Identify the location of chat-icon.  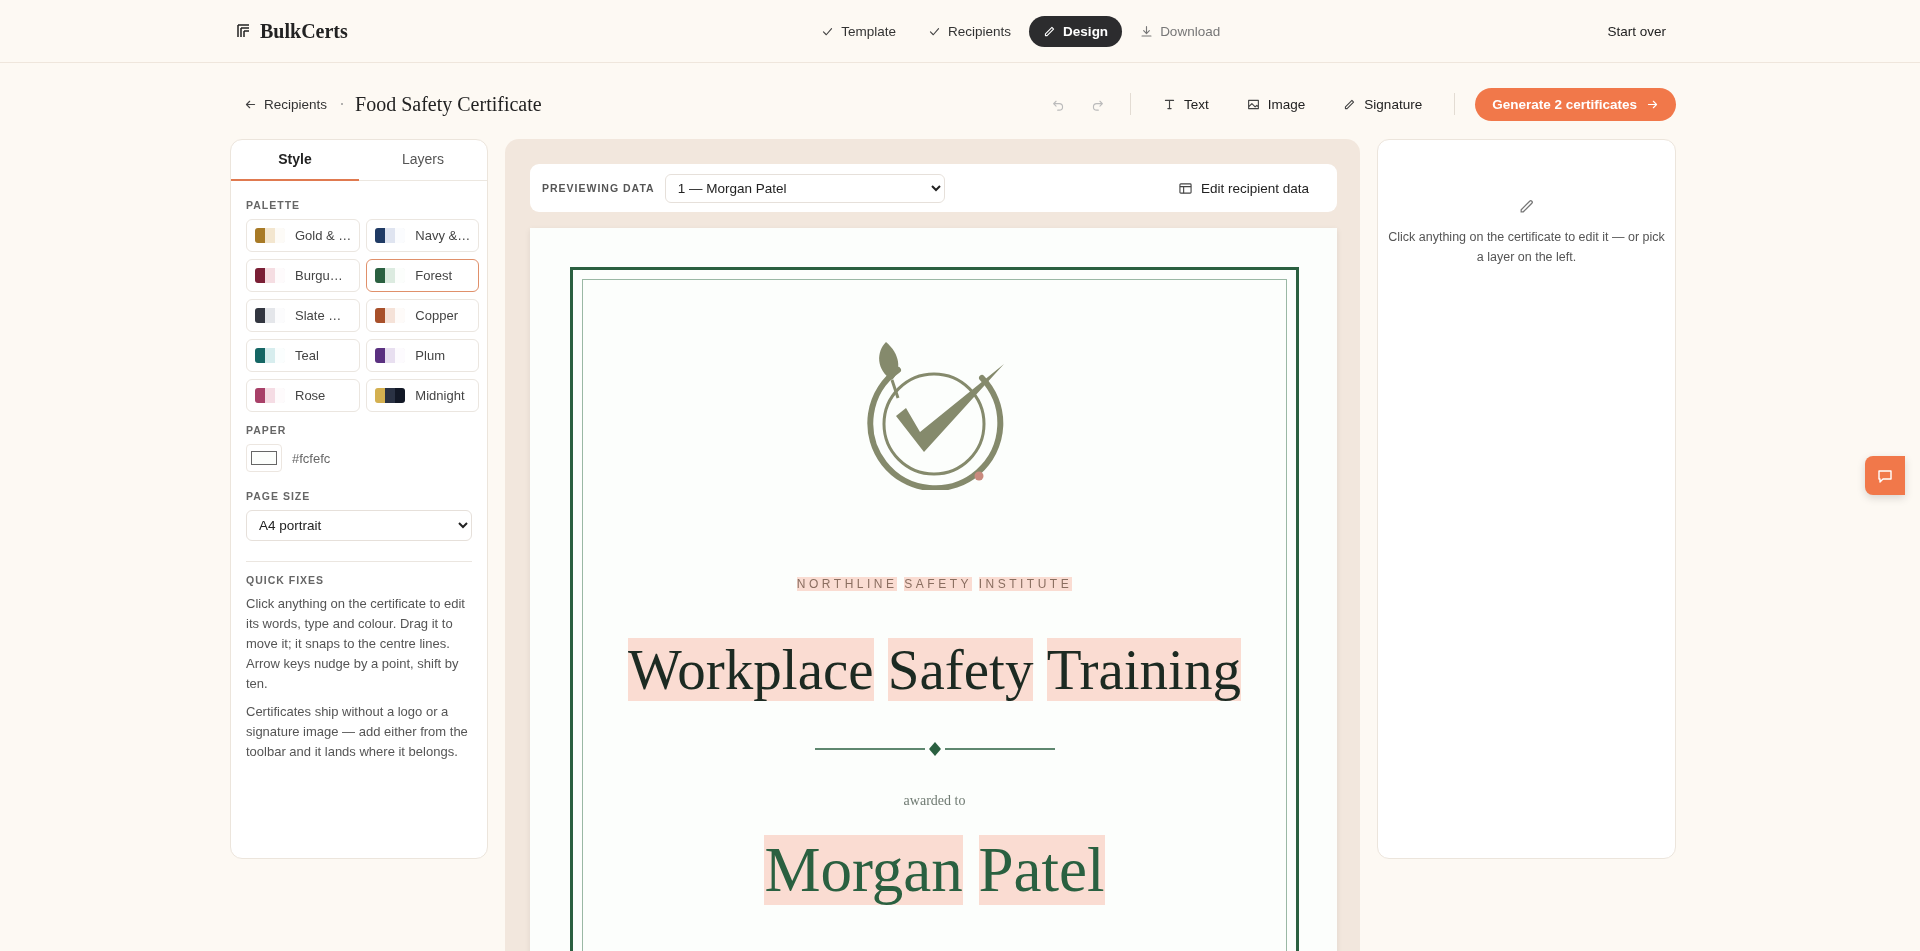
(1885, 475).